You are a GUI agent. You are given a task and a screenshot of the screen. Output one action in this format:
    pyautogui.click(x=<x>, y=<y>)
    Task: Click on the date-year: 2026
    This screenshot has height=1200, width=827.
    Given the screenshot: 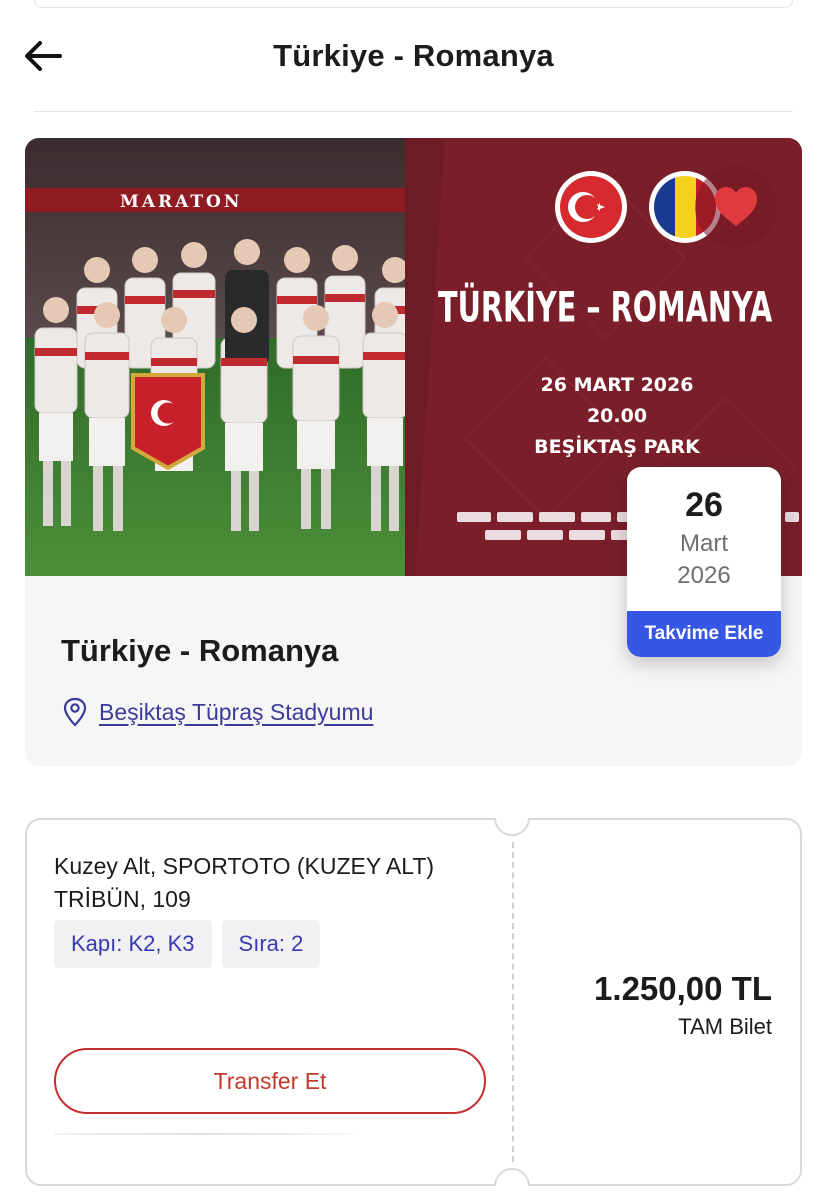 What is the action you would take?
    pyautogui.click(x=704, y=575)
    